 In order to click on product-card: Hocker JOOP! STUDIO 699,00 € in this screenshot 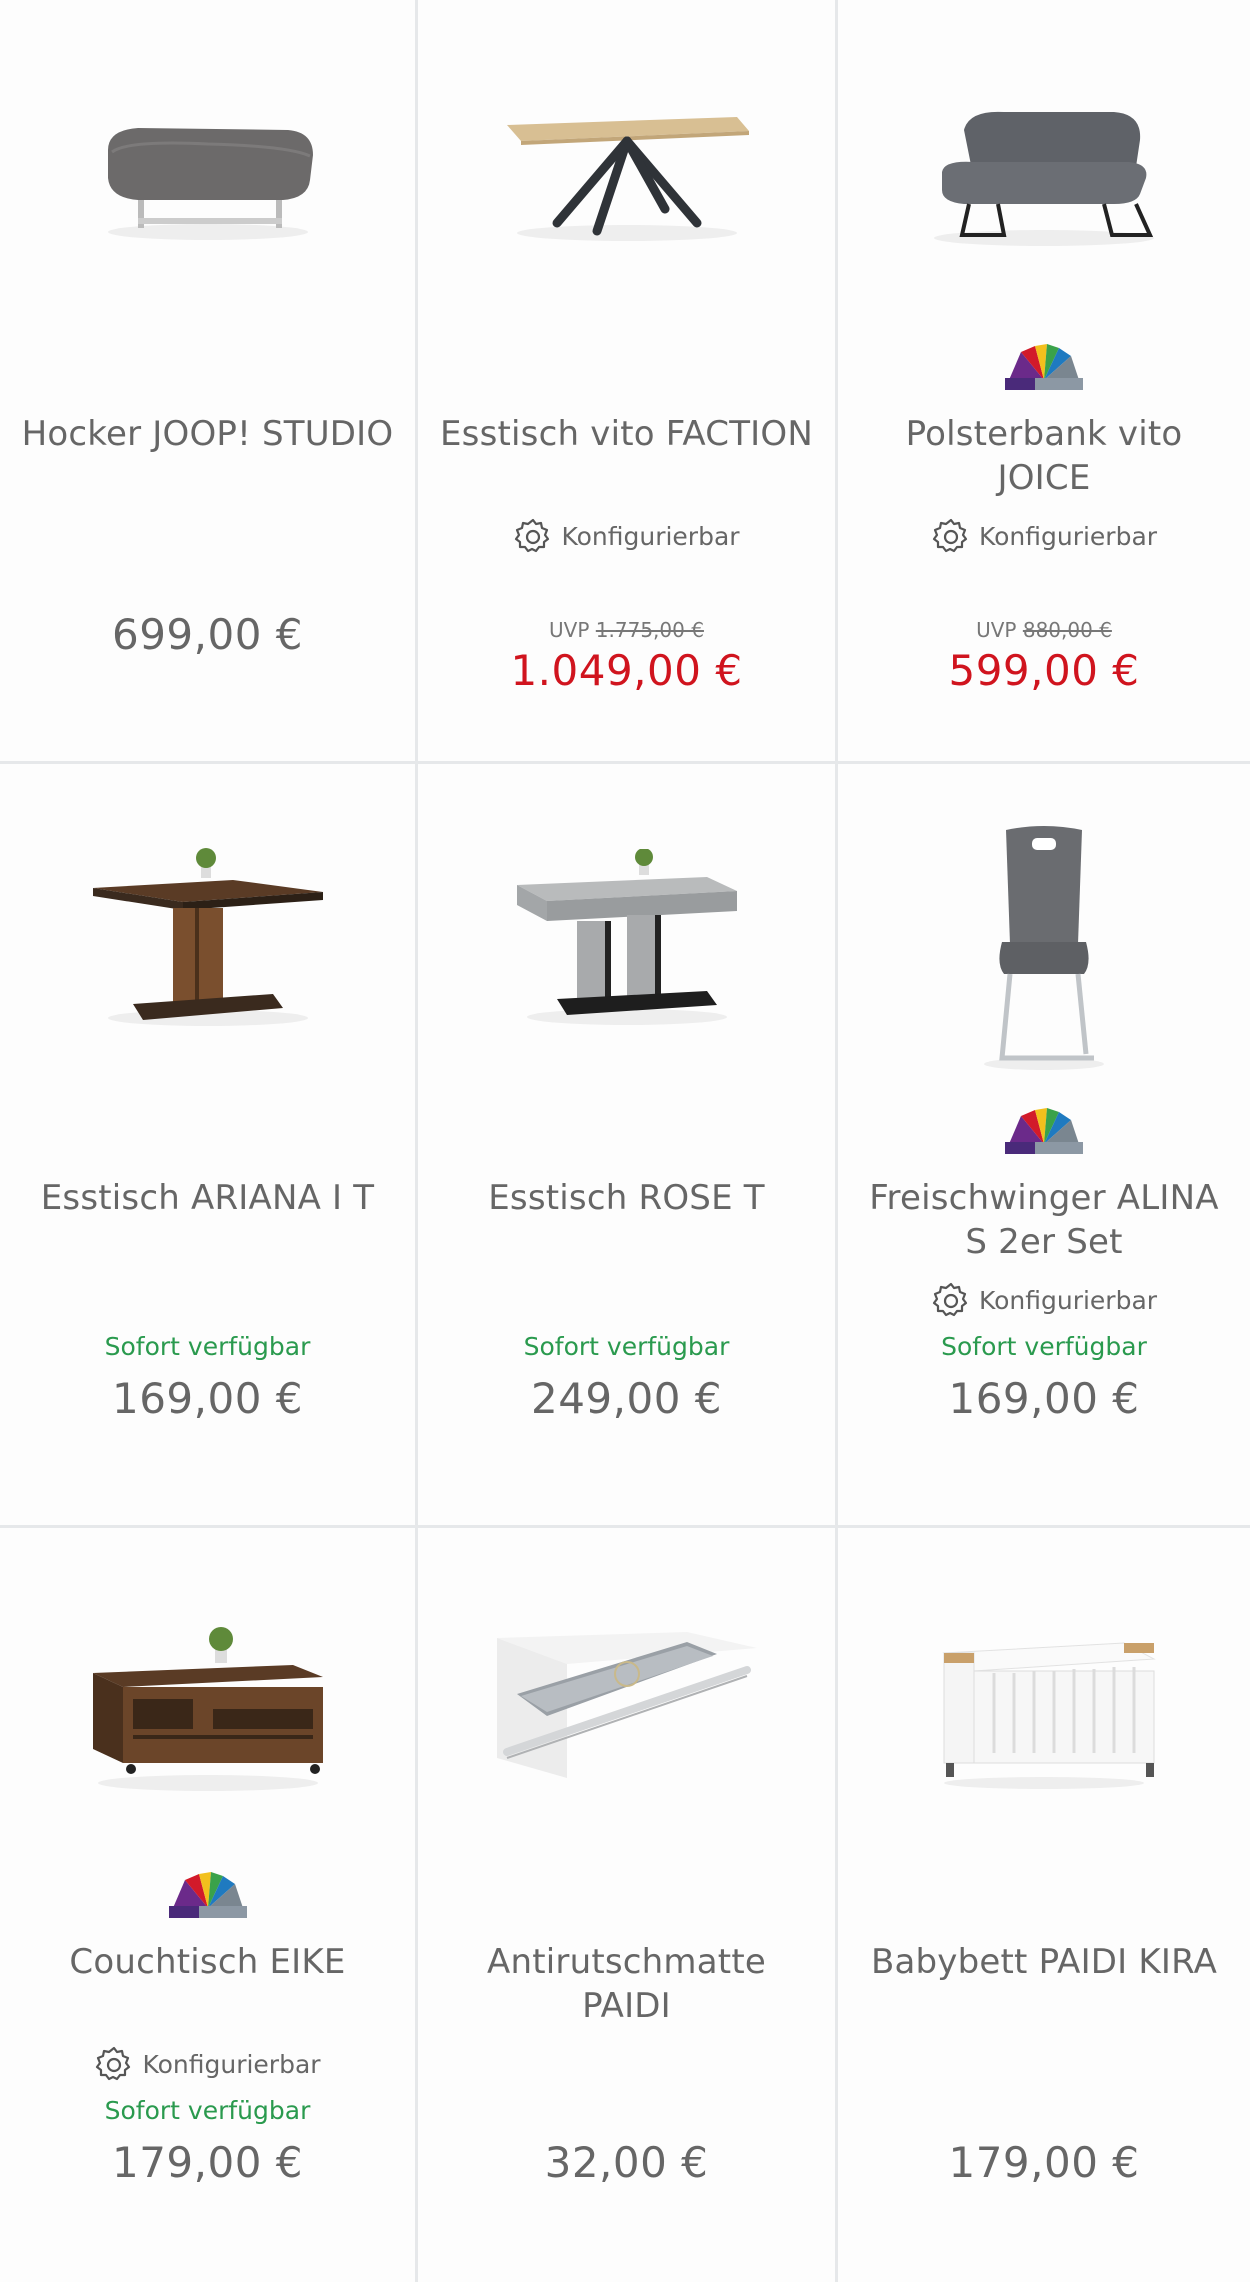, I will do `click(209, 382)`.